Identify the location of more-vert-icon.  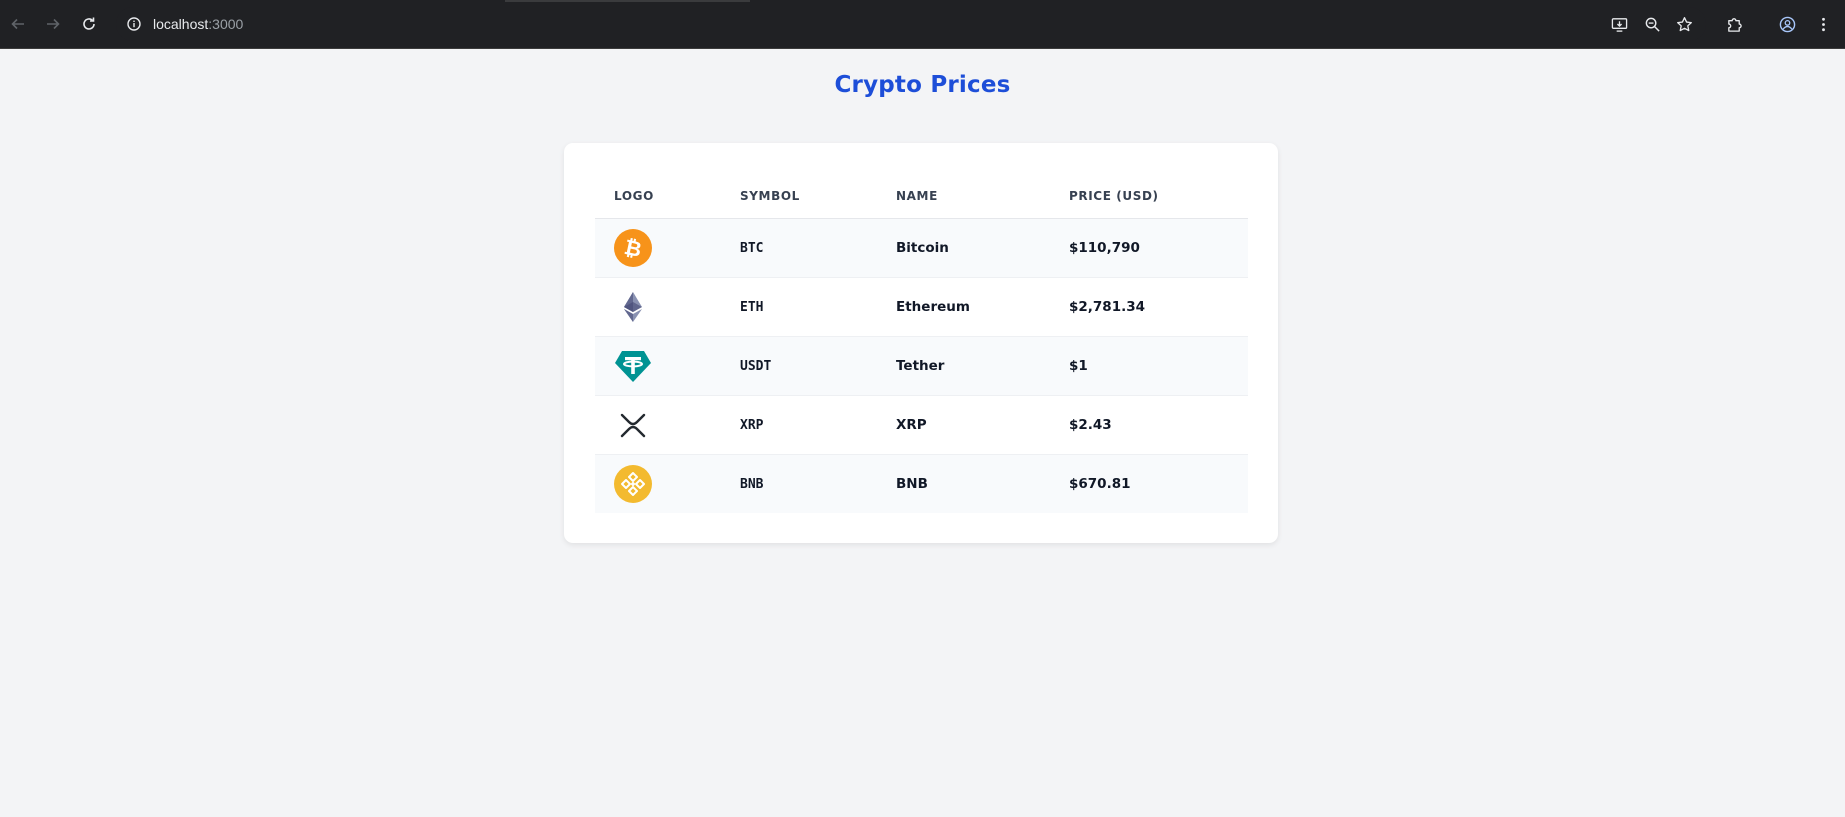
(1823, 24).